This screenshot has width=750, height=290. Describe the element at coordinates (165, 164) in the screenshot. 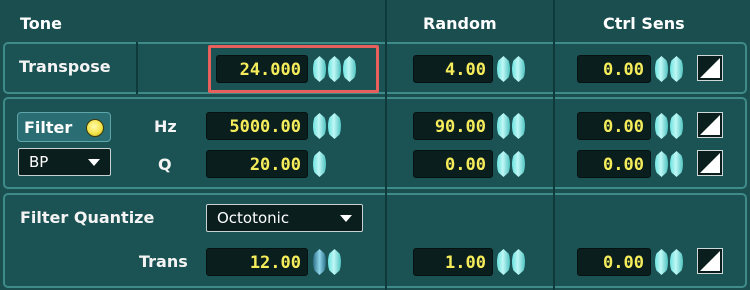

I see `q-label: Q` at that location.